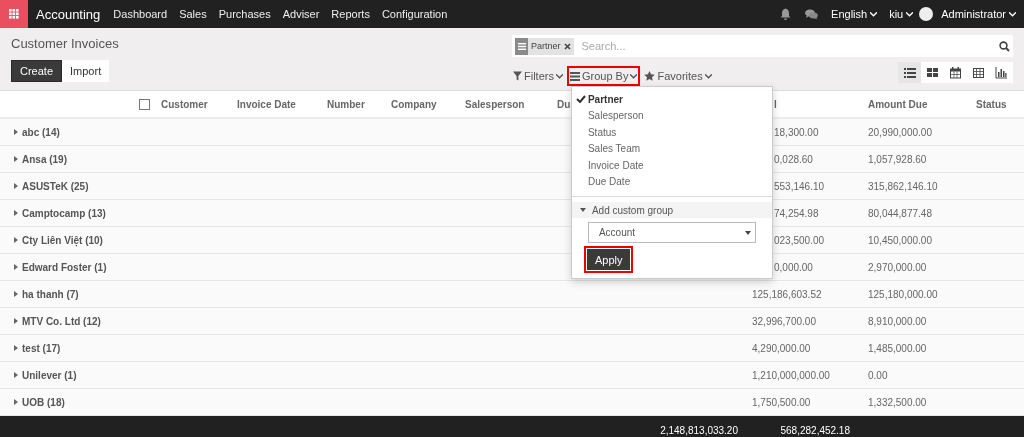 The width and height of the screenshot is (1024, 437). What do you see at coordinates (926, 14) in the screenshot?
I see `avatar-icon` at bounding box center [926, 14].